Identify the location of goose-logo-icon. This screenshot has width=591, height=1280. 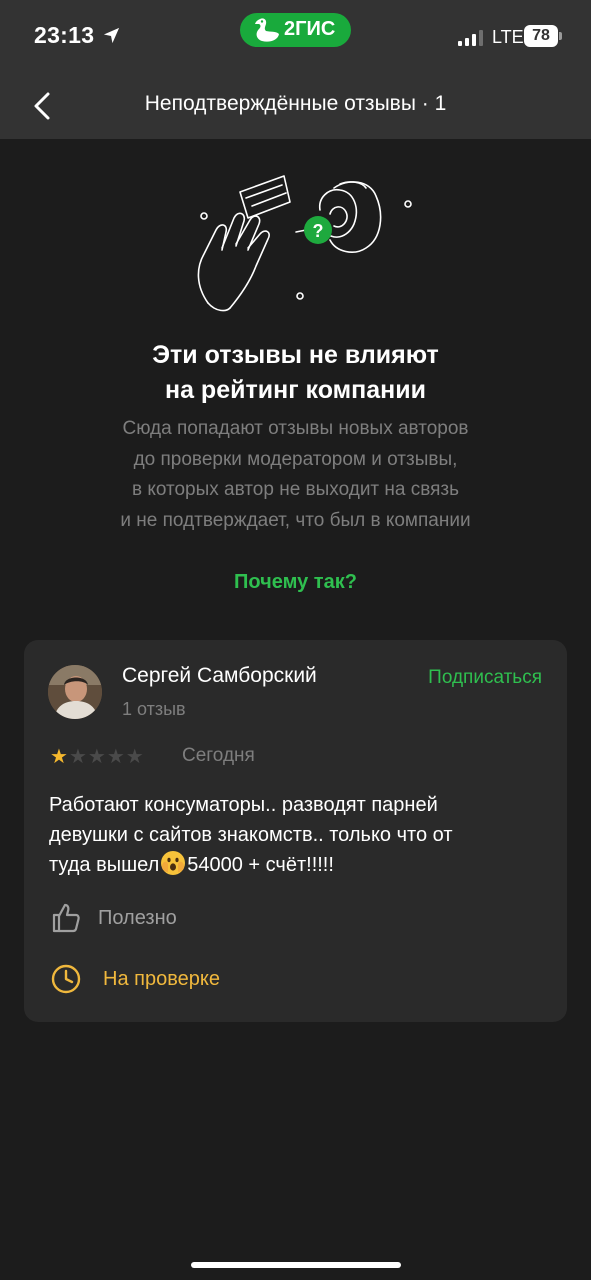
(267, 30).